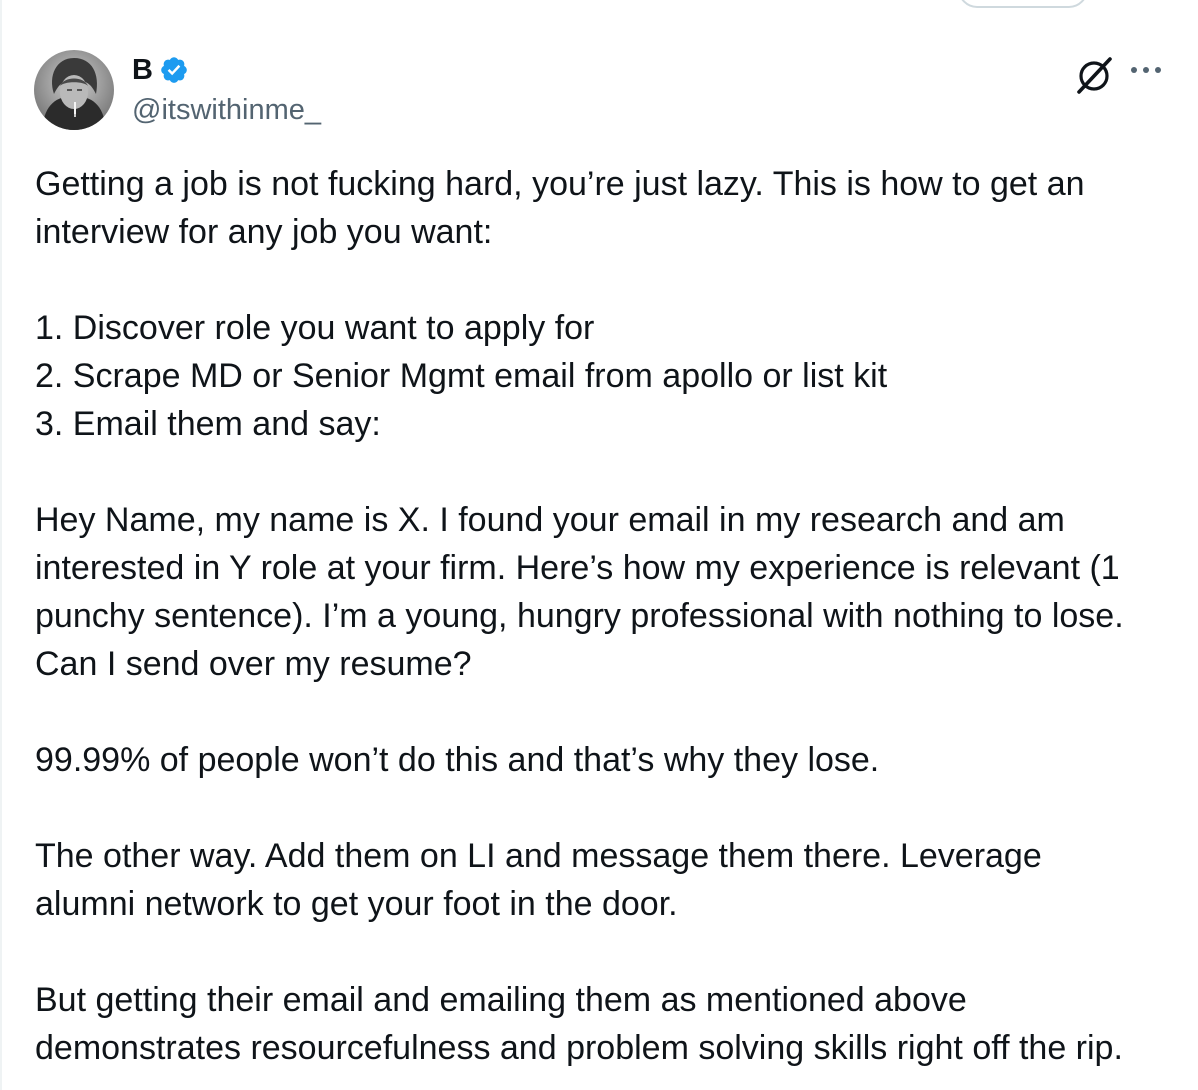 This screenshot has width=1198, height=1090. Describe the element at coordinates (264, 232) in the screenshot. I see `tweet-line: interview for any job you want:` at that location.